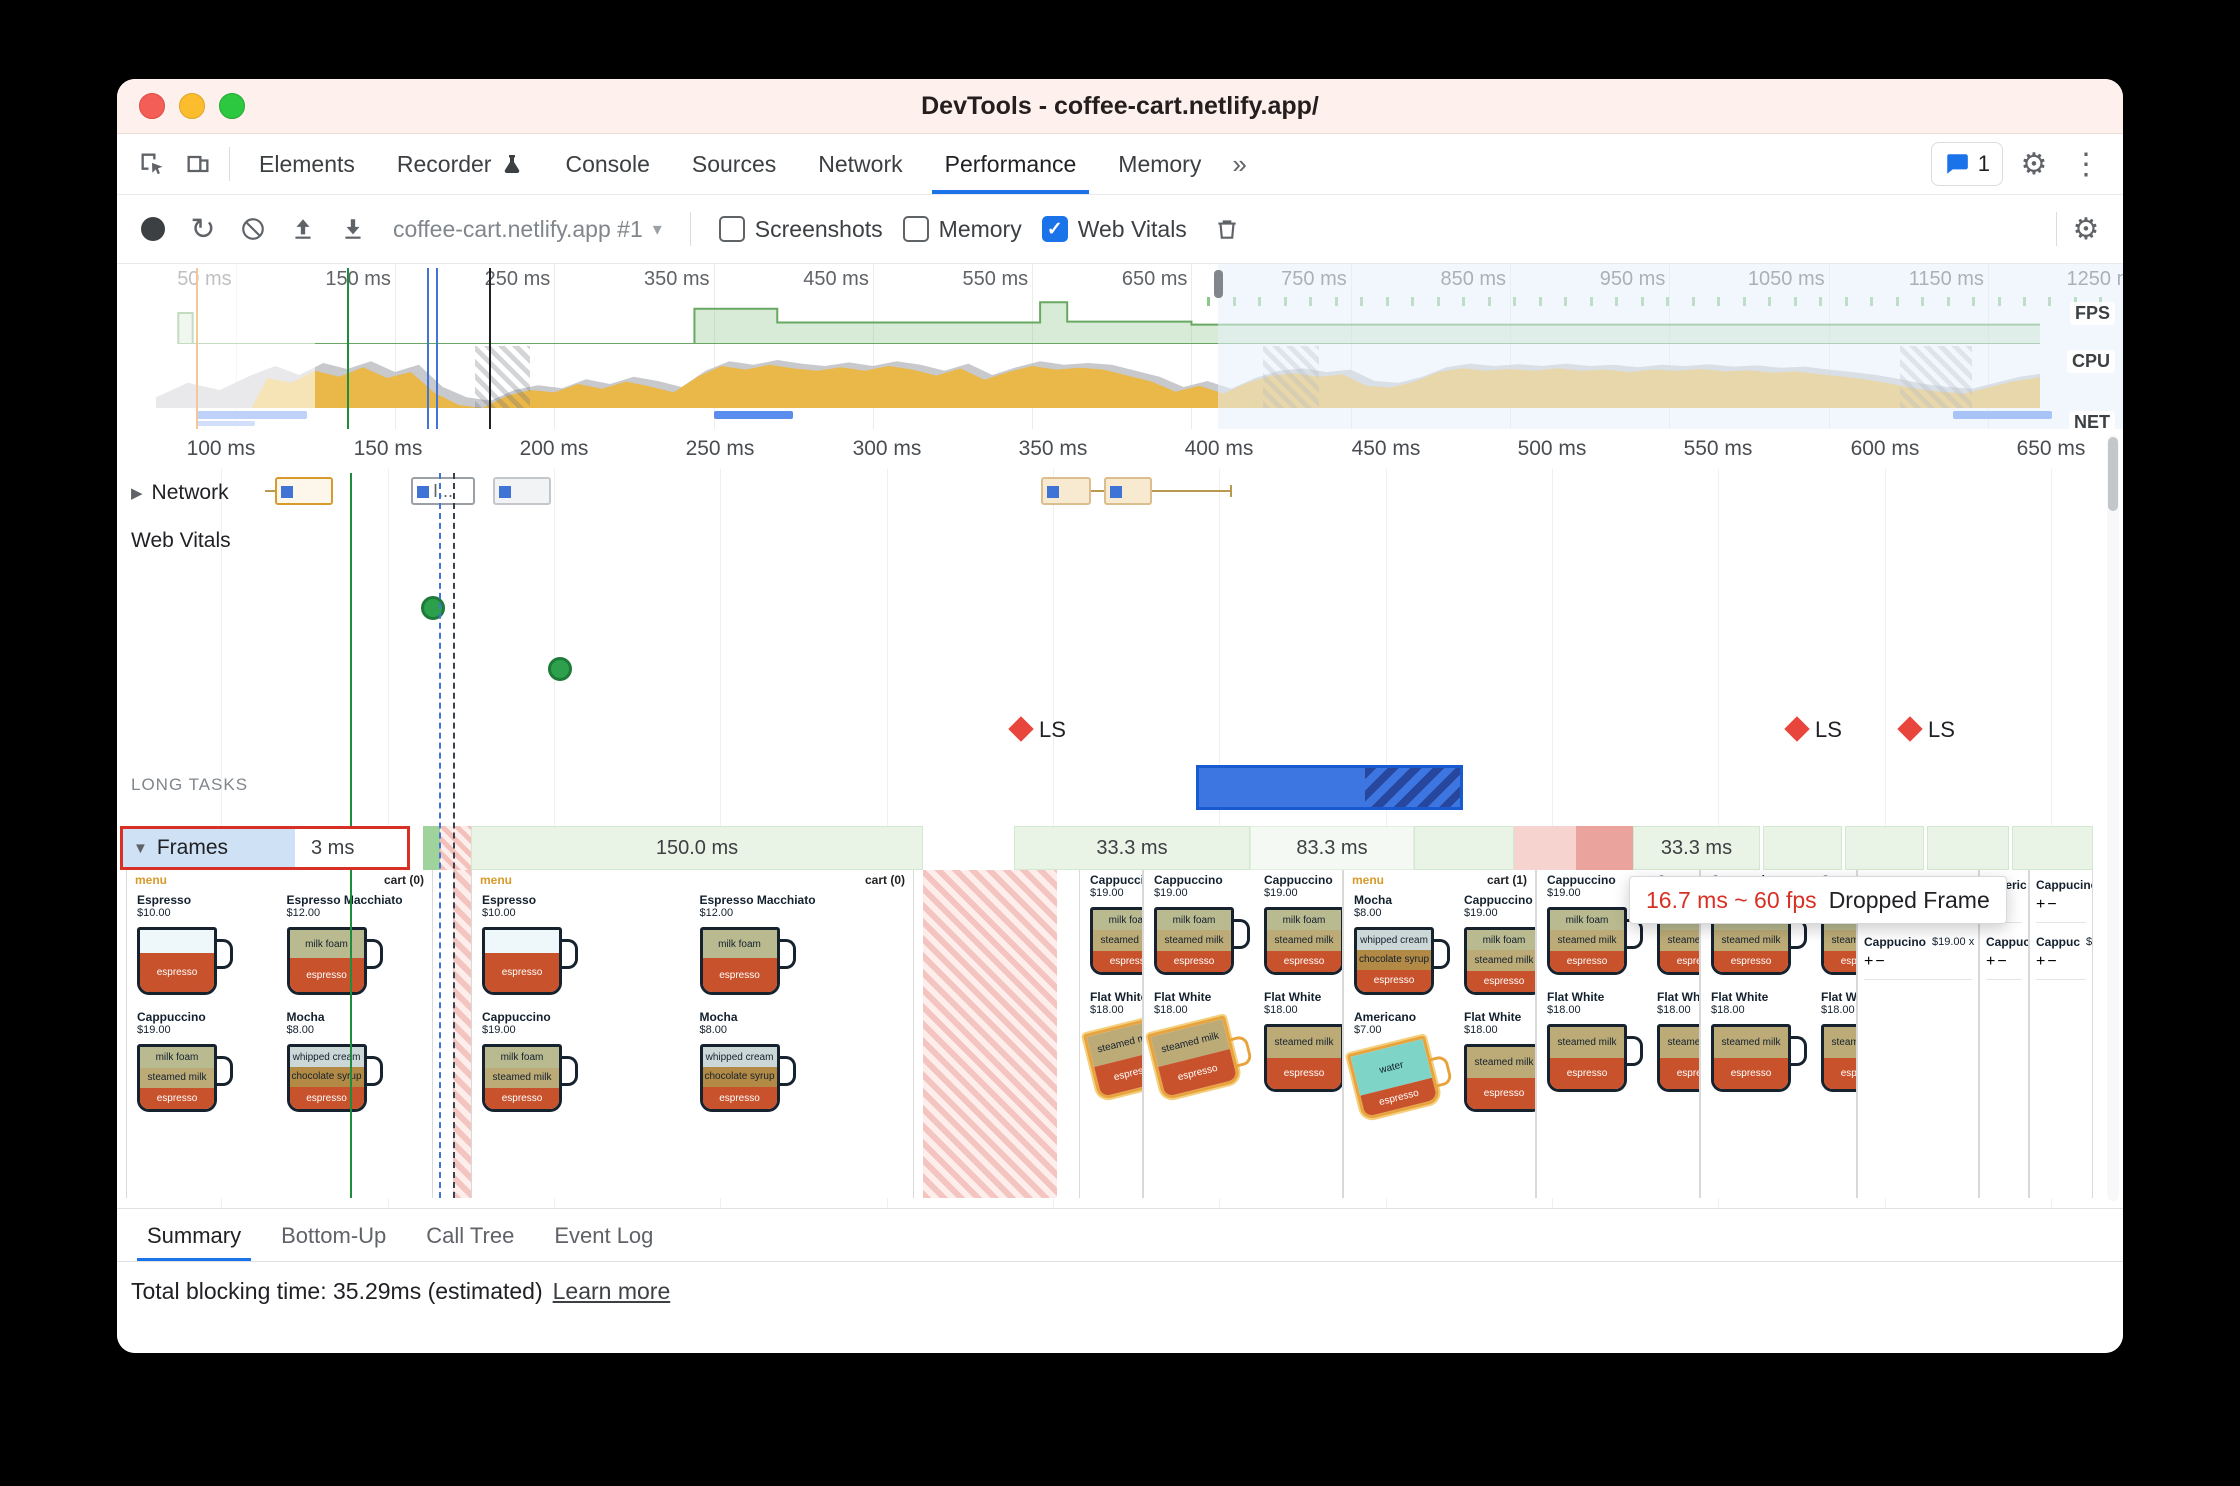  What do you see at coordinates (1332, 848) in the screenshot?
I see `frame-duration-segment: 83.3 ms` at bounding box center [1332, 848].